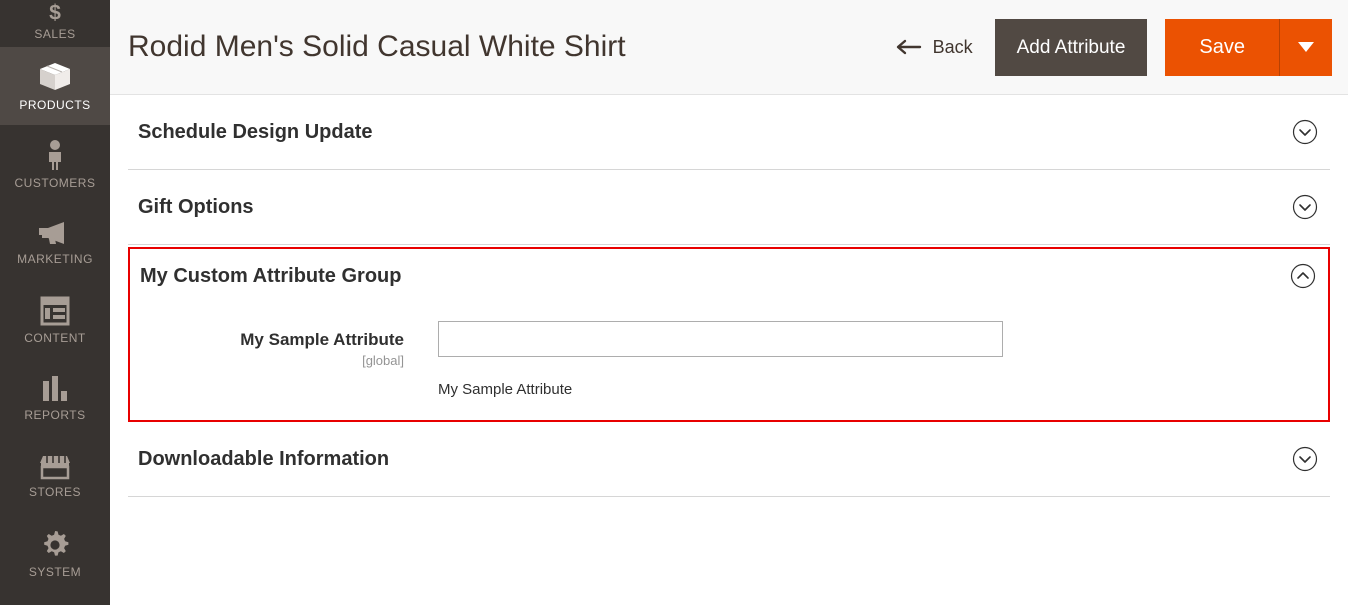 This screenshot has height=605, width=1348. Describe the element at coordinates (55, 467) in the screenshot. I see `storefront-icon` at that location.